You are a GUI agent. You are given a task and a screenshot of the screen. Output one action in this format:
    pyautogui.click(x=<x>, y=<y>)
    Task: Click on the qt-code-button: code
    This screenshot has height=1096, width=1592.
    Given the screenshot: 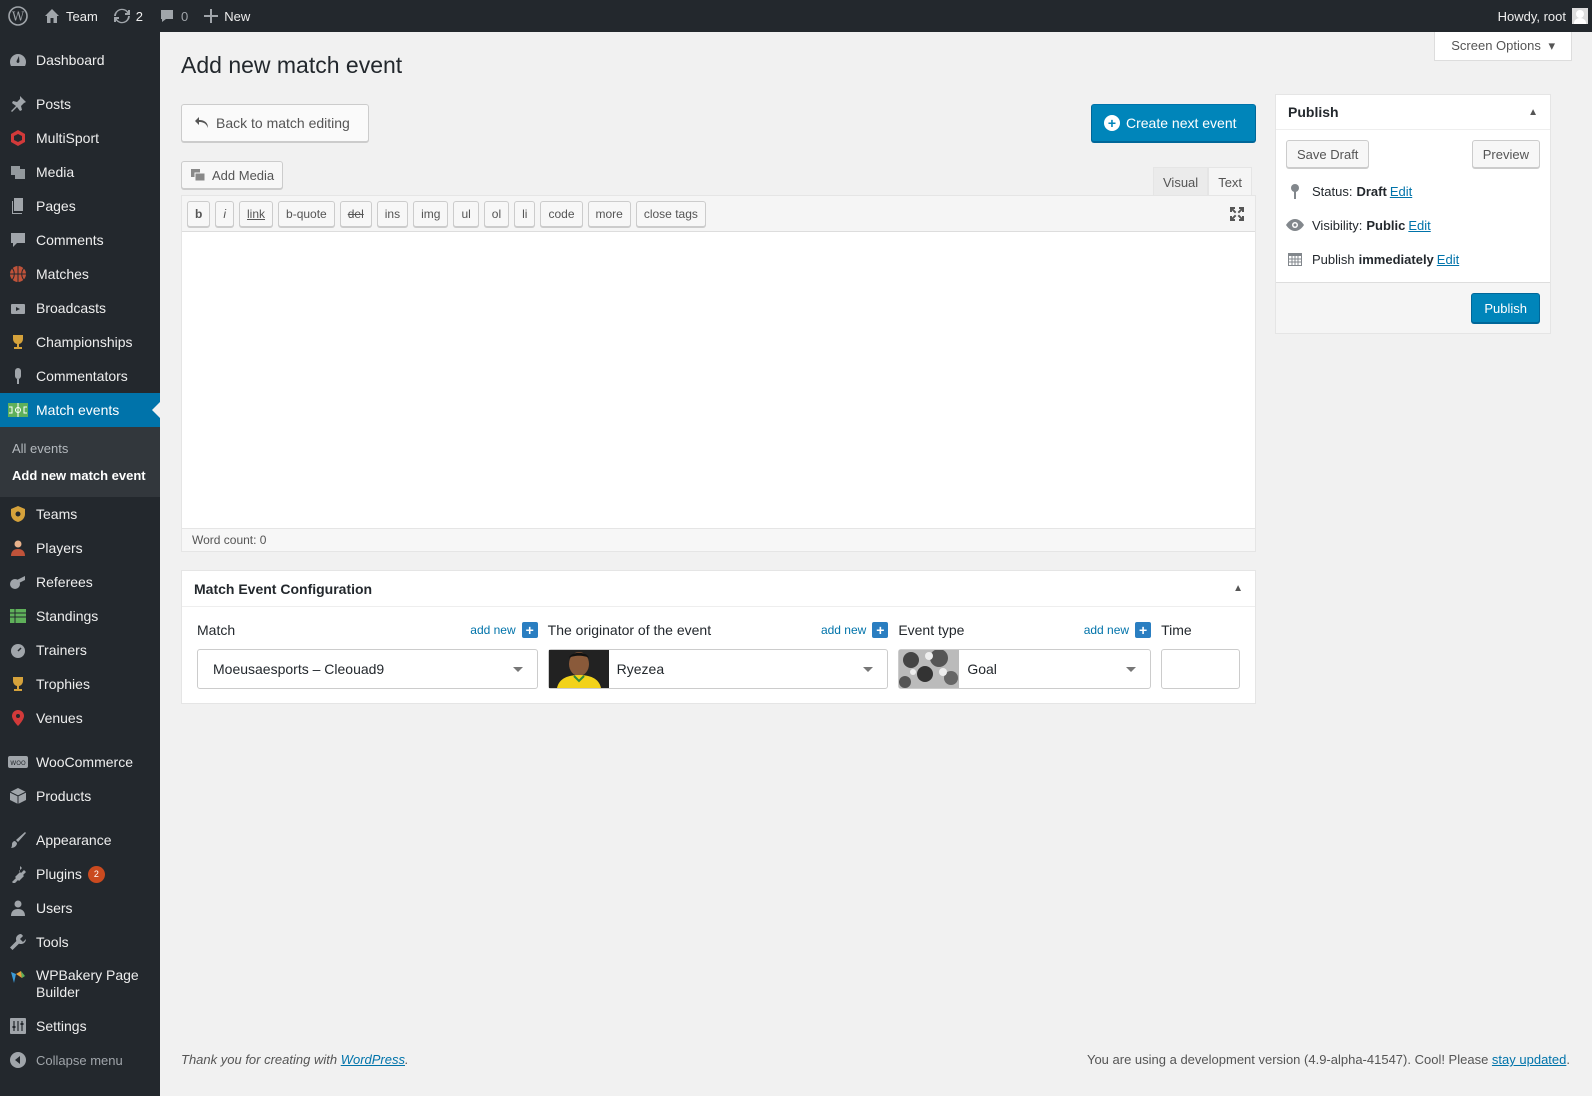 What is the action you would take?
    pyautogui.click(x=561, y=213)
    